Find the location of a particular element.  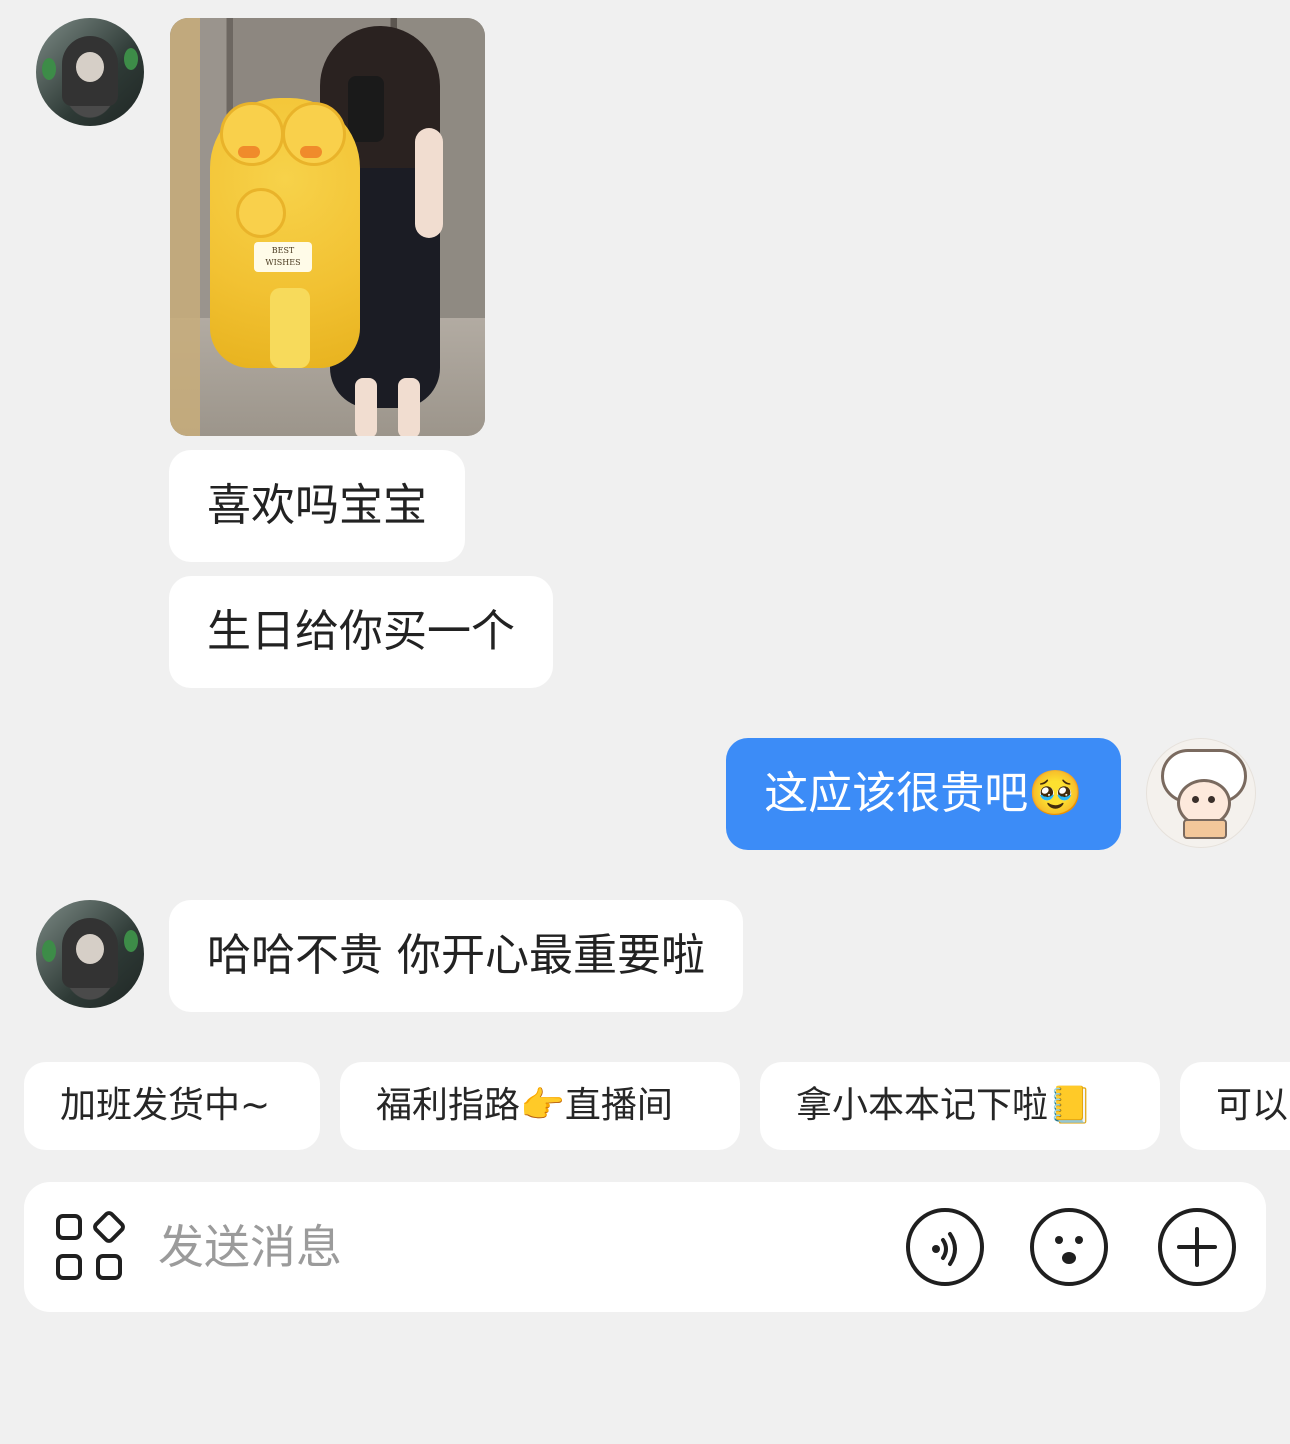

self-avatar is located at coordinates (1201, 793).